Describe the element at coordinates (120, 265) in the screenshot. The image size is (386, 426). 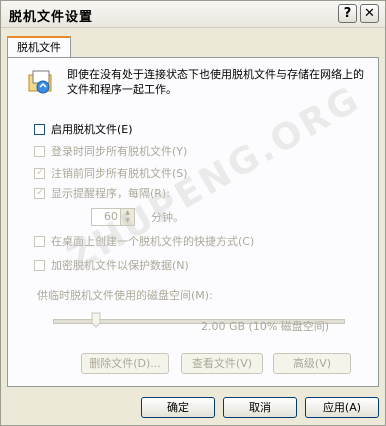
I see `encrypt-label: 加密脱机文件以保护数据(N)` at that location.